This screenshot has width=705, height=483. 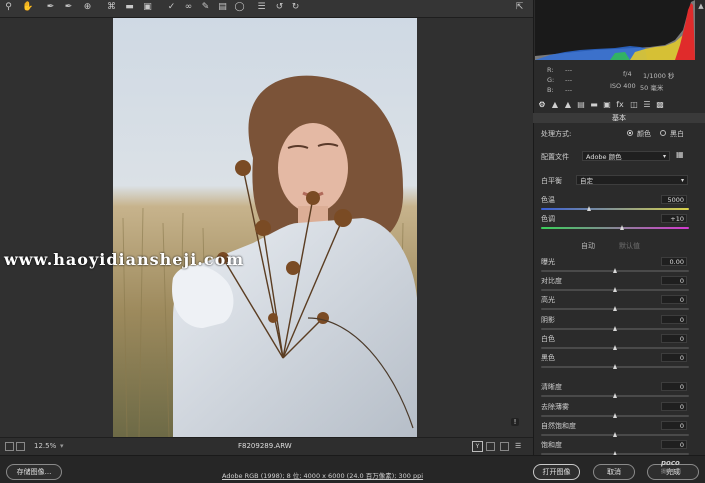 I want to click on slider-label: 色调, so click(x=548, y=219).